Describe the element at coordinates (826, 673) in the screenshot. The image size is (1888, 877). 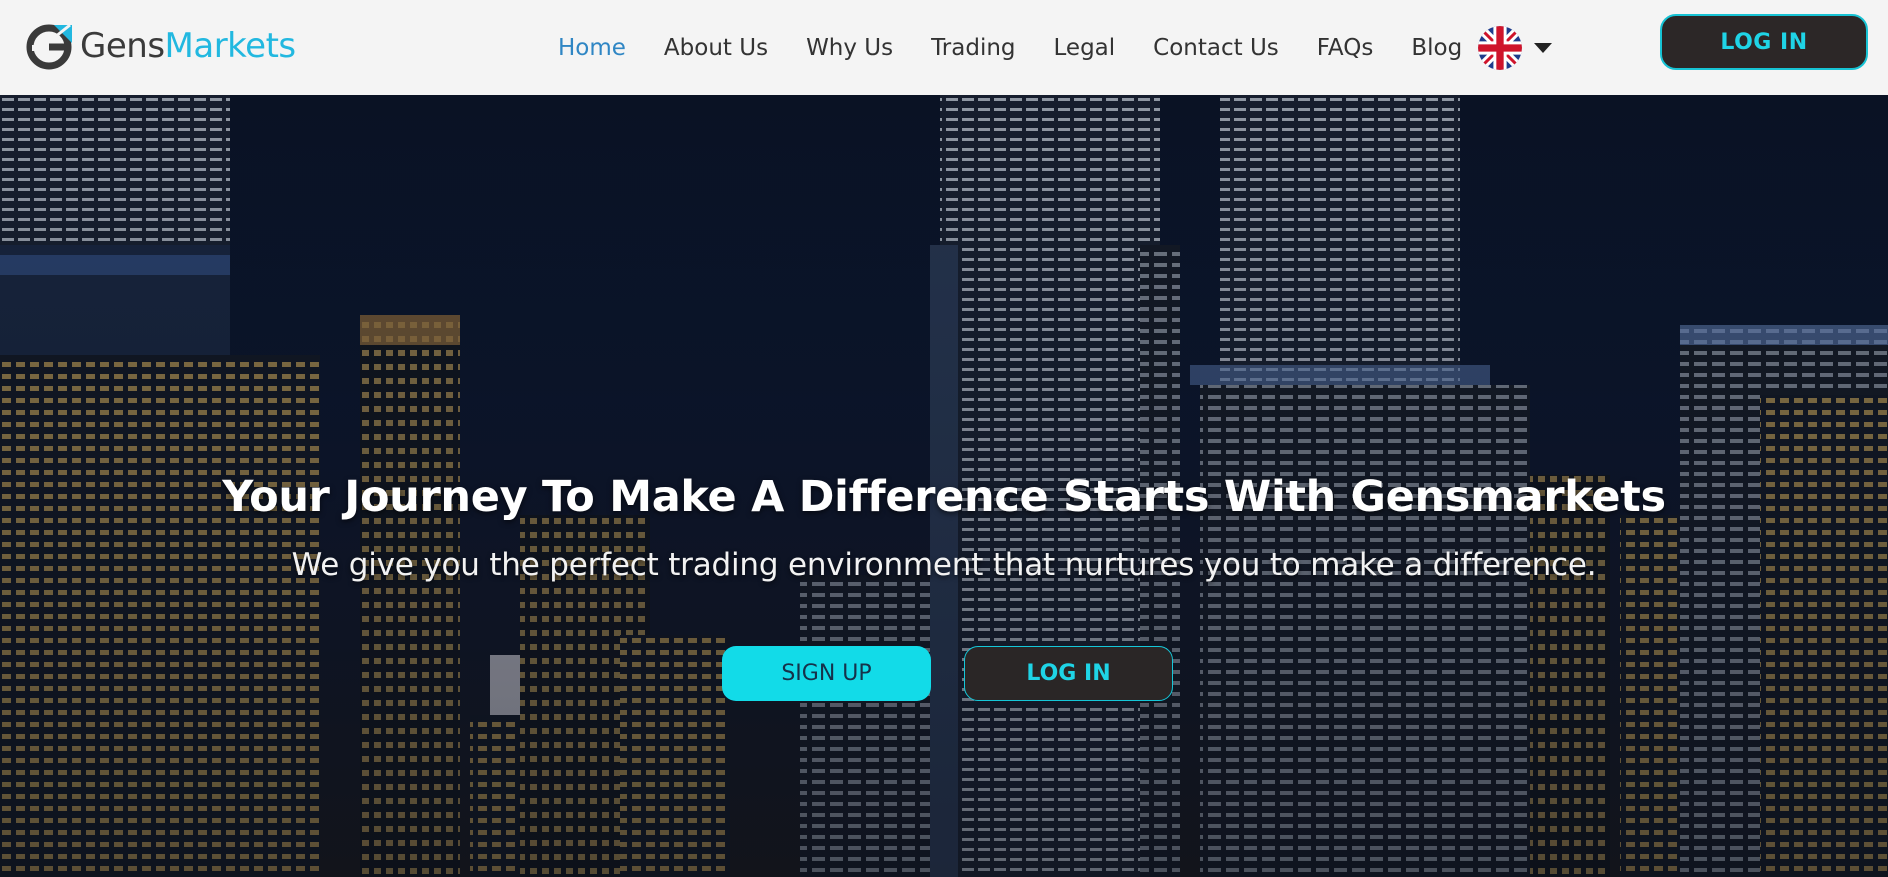
I see `signup-button: SIGN UP` at that location.